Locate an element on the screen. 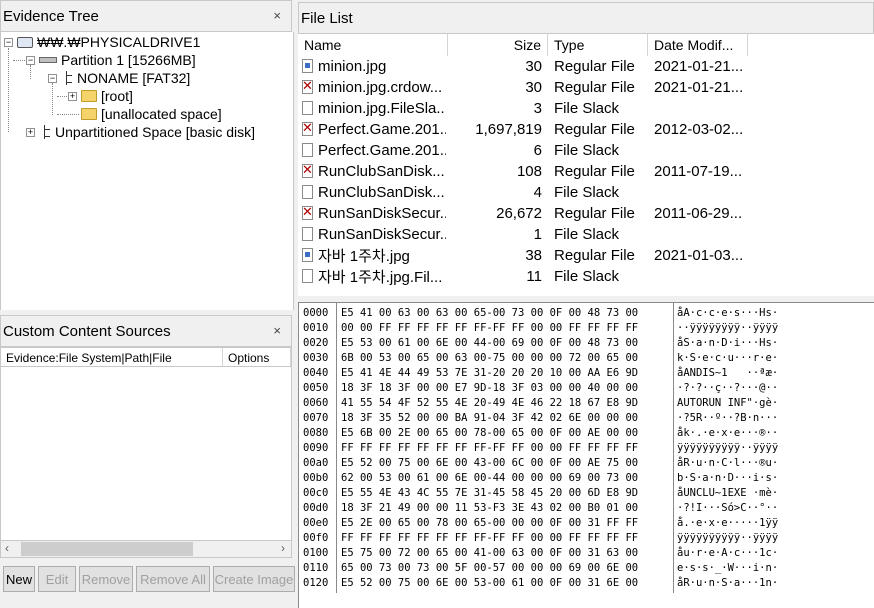 This screenshot has width=874, height=608. tree-node-unpartitioned: + Unpartitioned Space [basic disk] is located at coordinates (140, 132).